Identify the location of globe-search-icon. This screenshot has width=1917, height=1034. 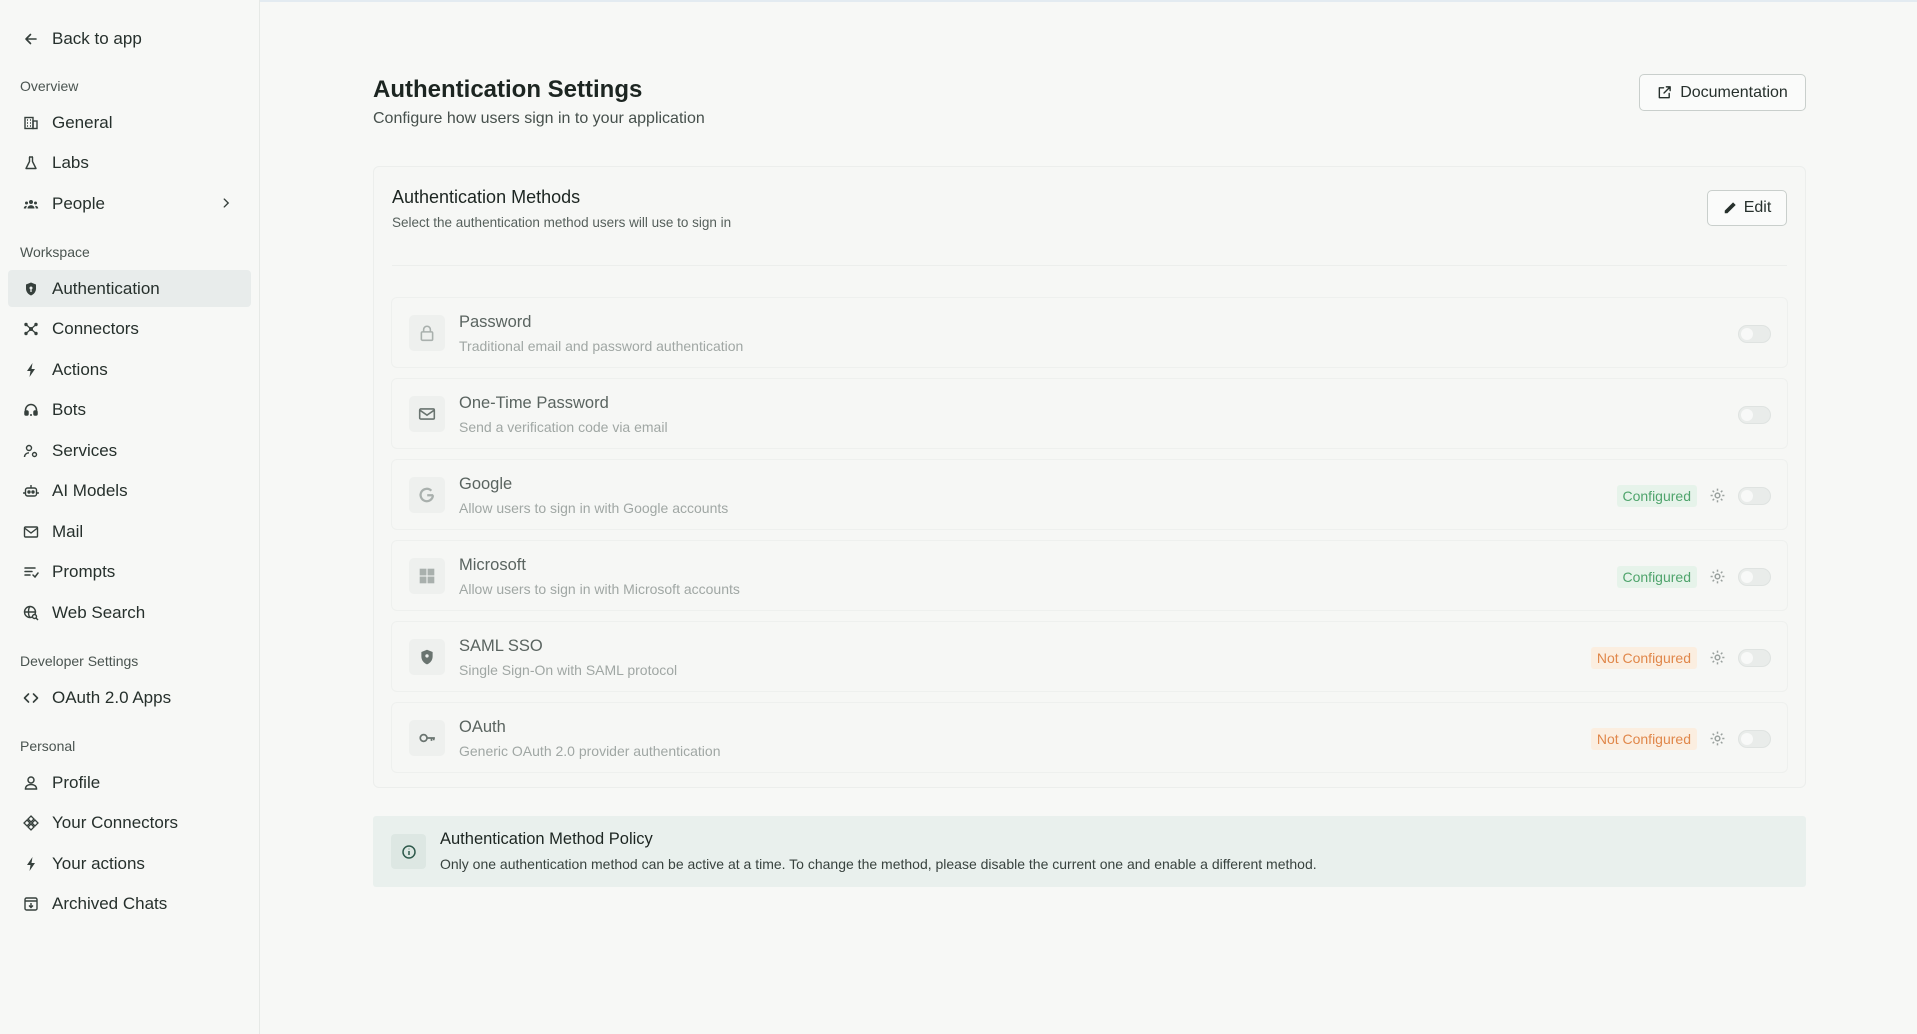
(31, 613).